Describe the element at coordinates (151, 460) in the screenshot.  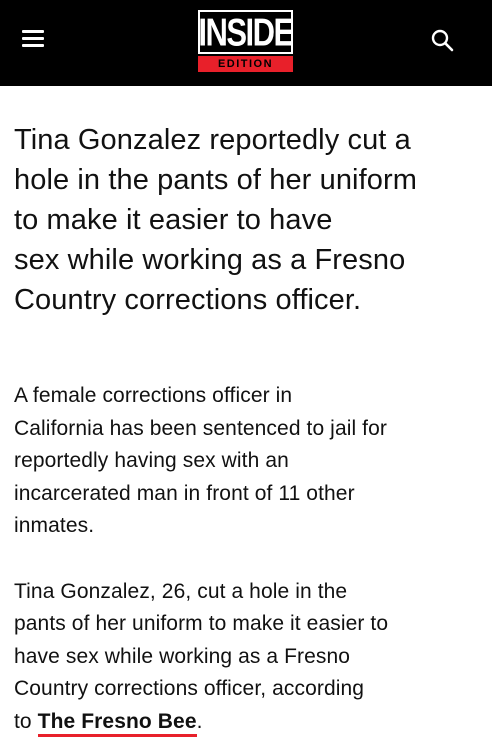
I see `paragraph-line: reportedly having sex with an` at that location.